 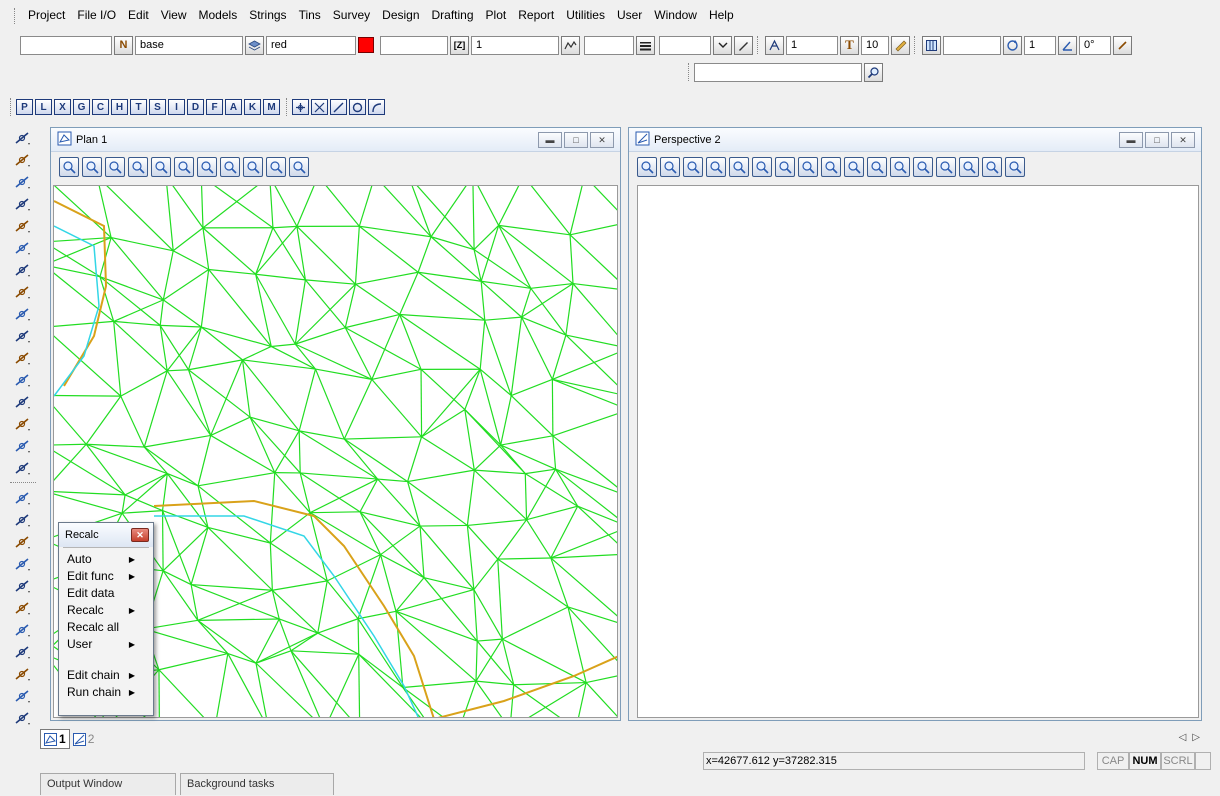 I want to click on toolbar-grip, so click(x=11, y=107).